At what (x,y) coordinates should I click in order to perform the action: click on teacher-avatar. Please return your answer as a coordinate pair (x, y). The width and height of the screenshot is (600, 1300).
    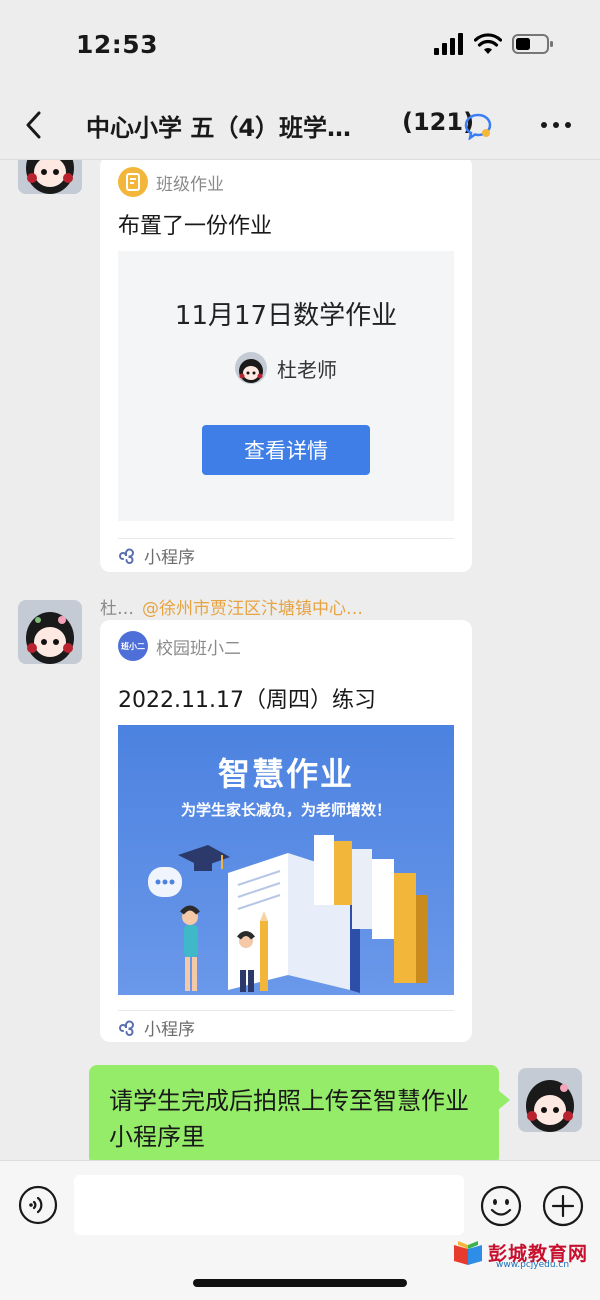
    Looking at the image, I should click on (251, 368).